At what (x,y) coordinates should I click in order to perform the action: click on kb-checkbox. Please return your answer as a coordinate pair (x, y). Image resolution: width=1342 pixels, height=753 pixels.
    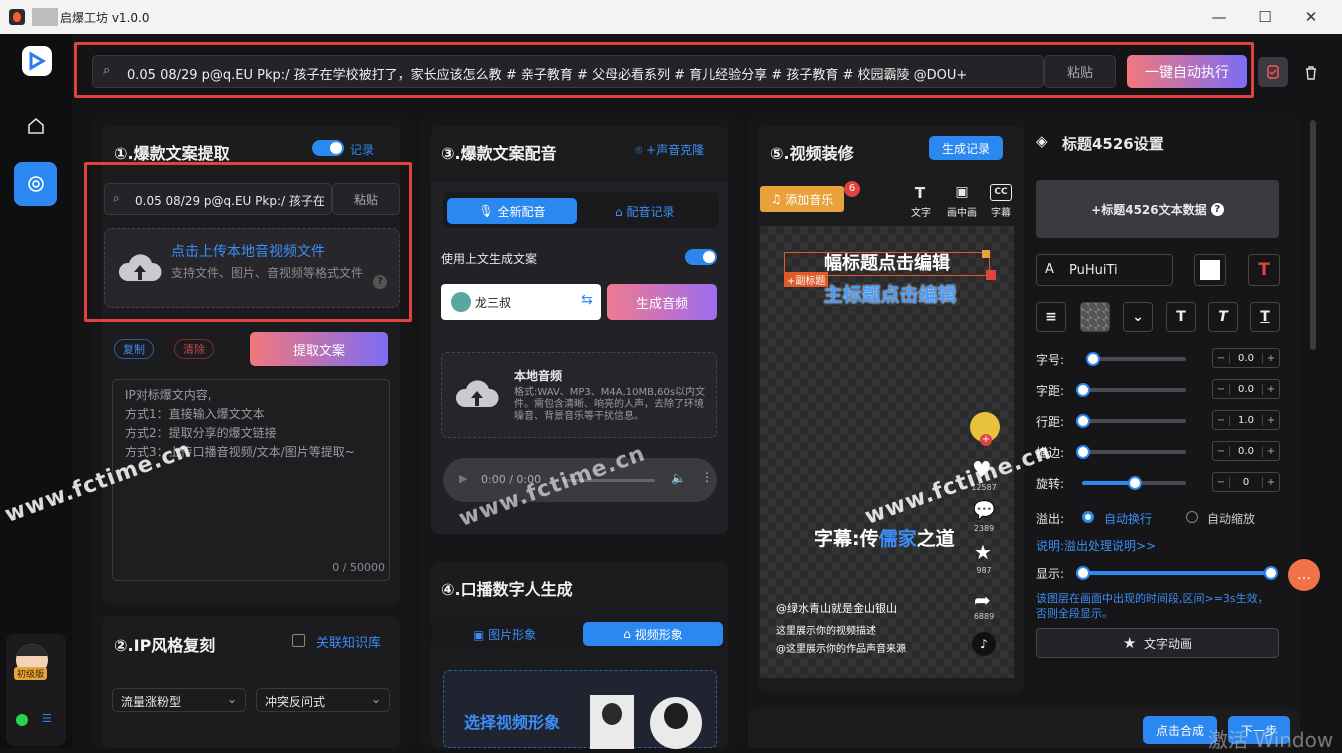
    Looking at the image, I should click on (298, 640).